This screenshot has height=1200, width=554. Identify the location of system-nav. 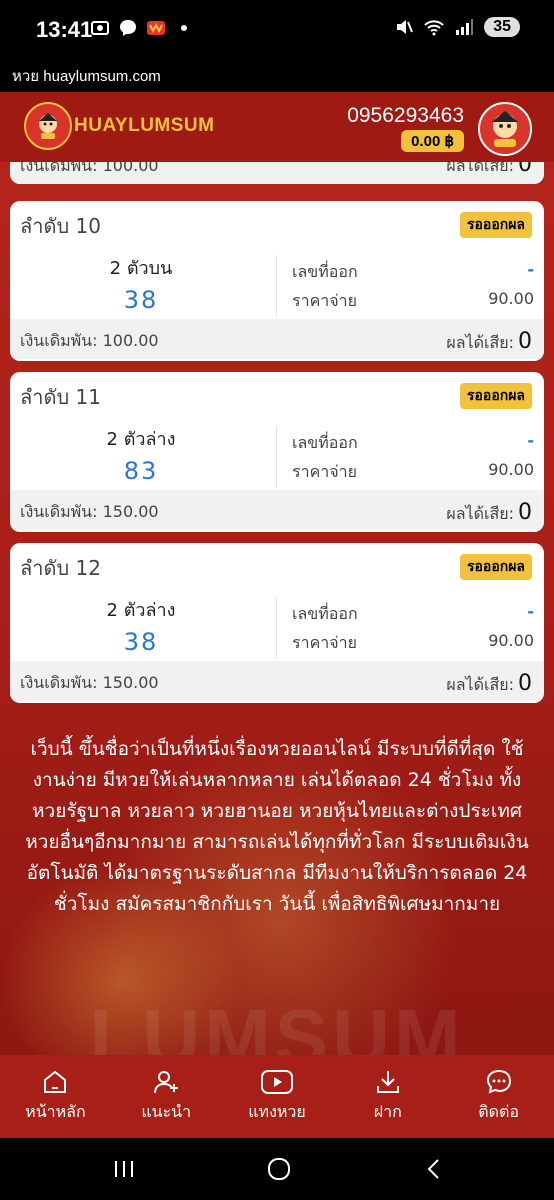
(277, 1169).